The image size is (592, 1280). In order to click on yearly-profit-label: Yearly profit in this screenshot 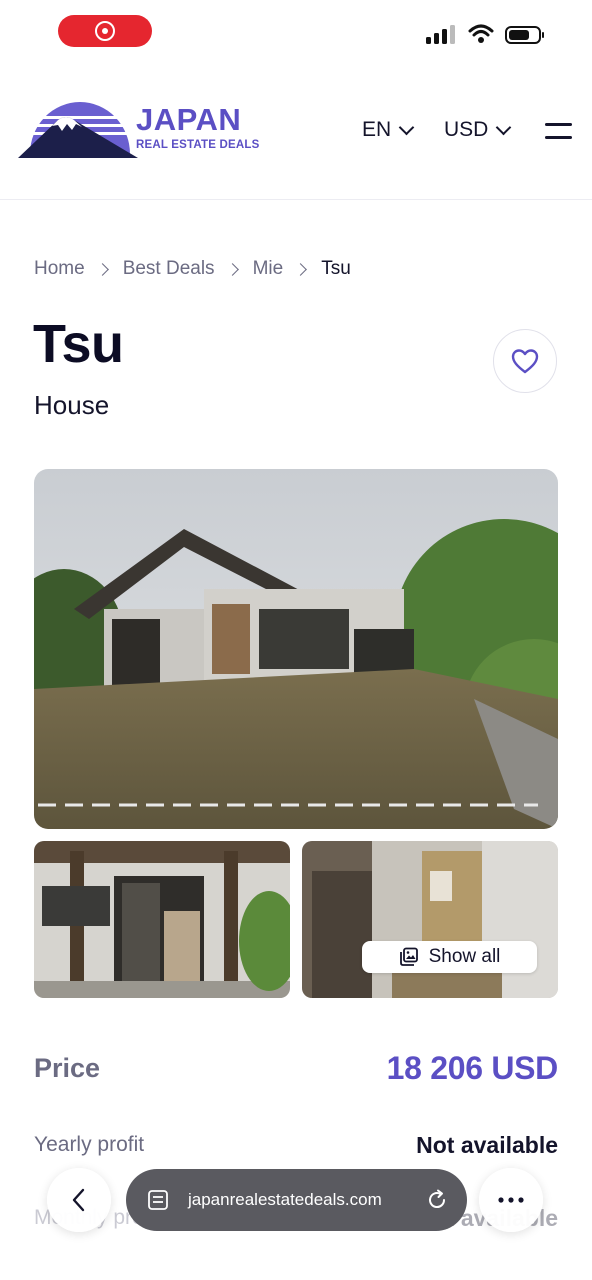, I will do `click(89, 1144)`.